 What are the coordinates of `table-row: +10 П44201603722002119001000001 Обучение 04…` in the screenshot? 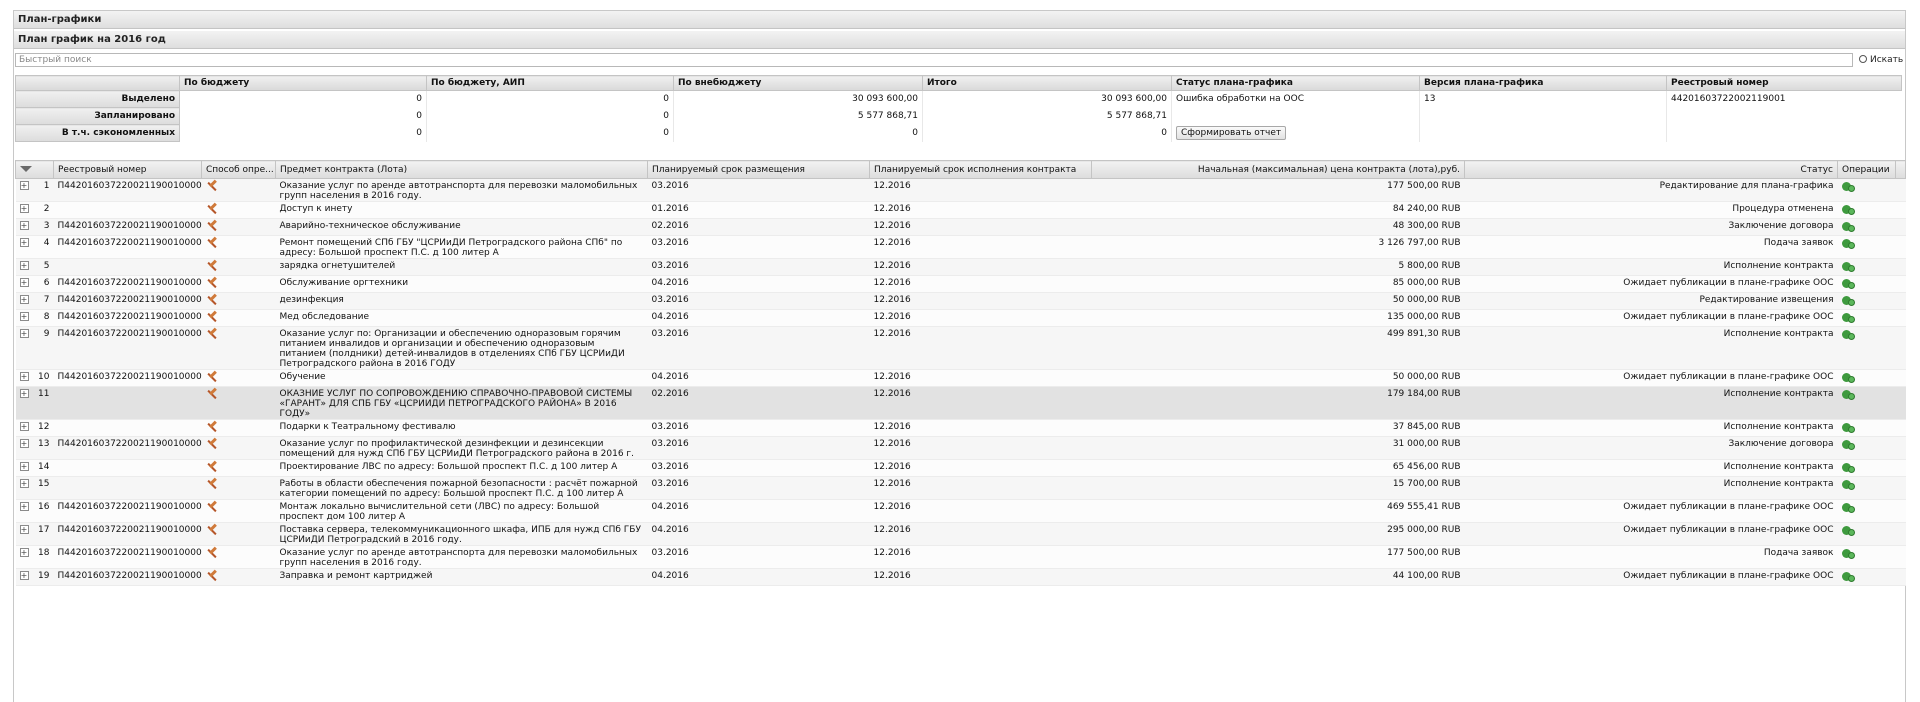 It's located at (960, 378).